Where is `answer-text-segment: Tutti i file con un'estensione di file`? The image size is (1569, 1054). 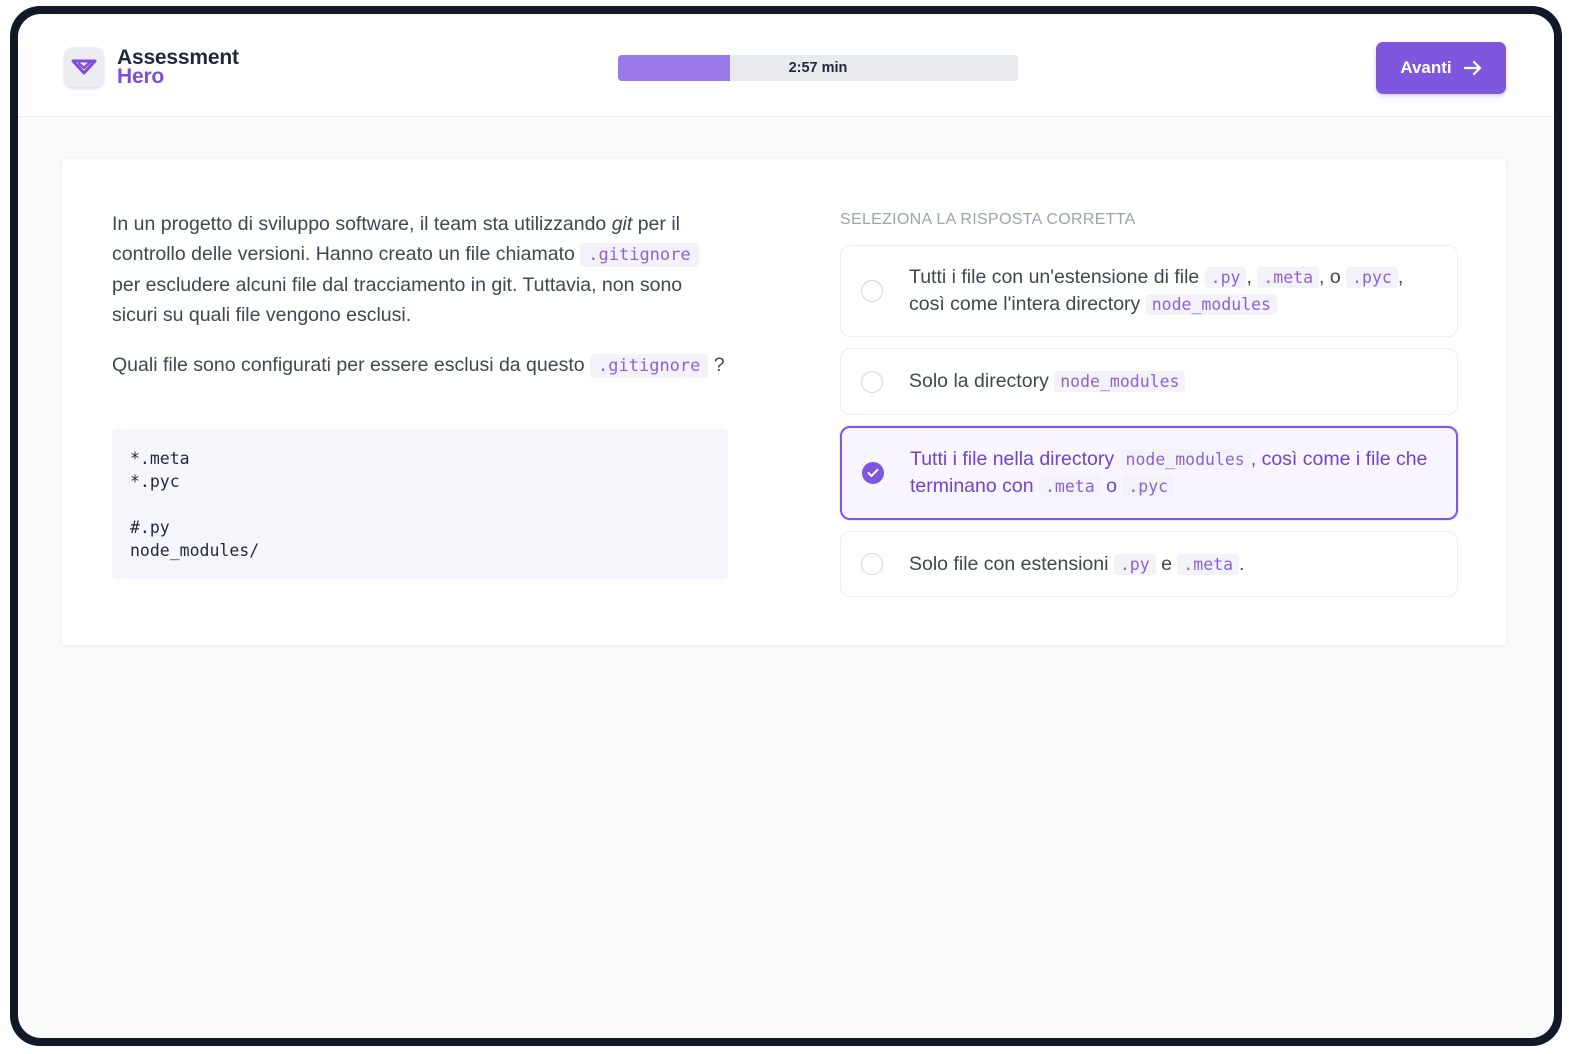
answer-text-segment: Tutti i file con un'estensione di file is located at coordinates (1057, 277).